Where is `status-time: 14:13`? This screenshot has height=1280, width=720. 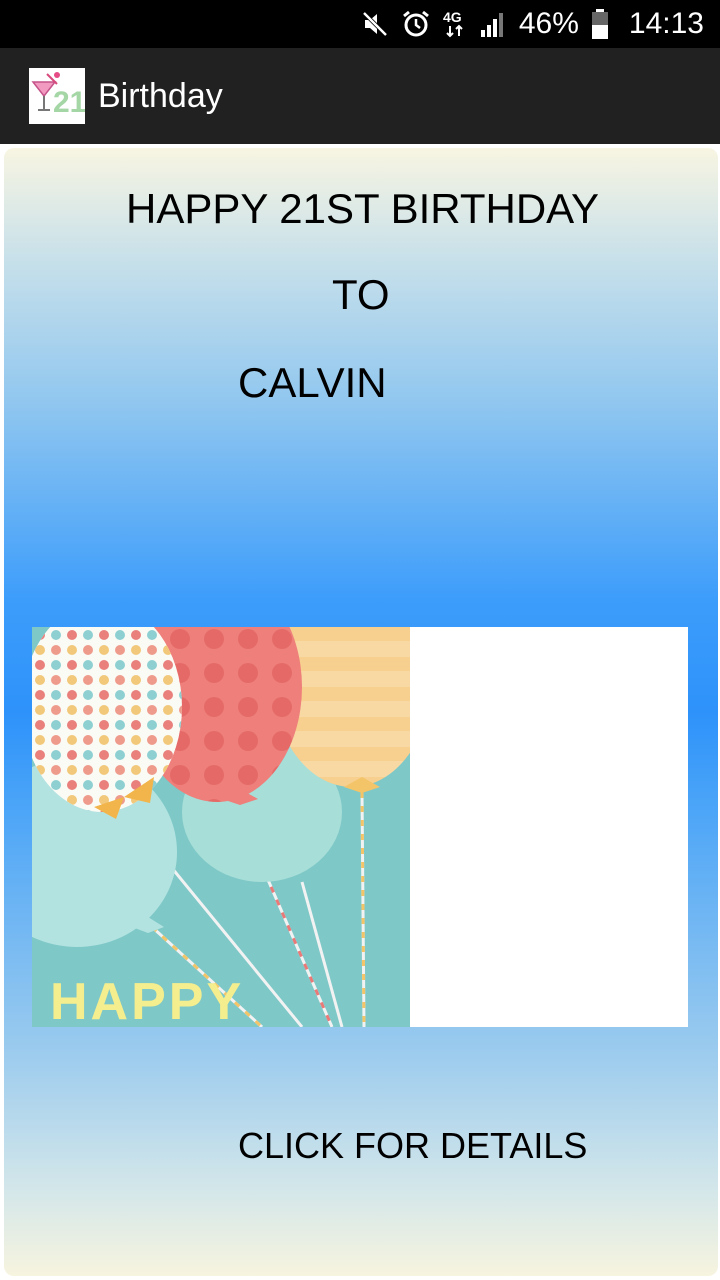
status-time: 14:13 is located at coordinates (666, 23).